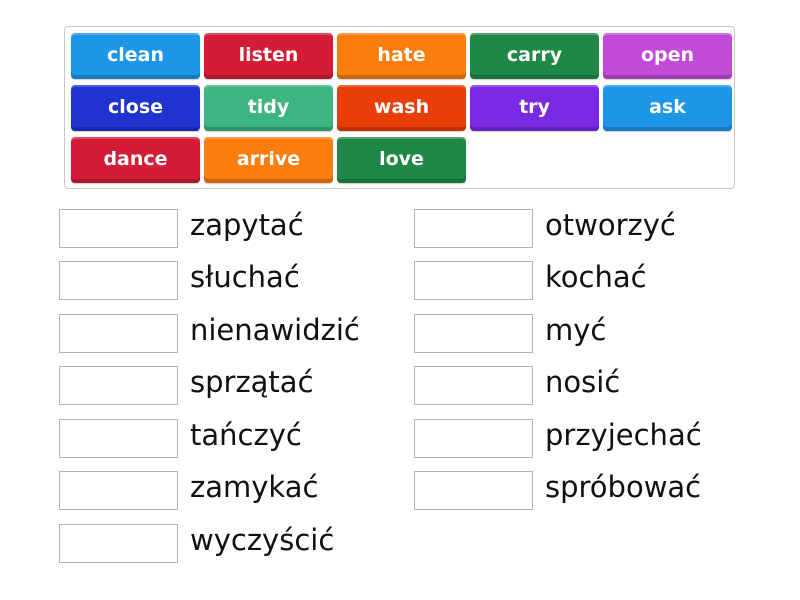 The width and height of the screenshot is (800, 600). I want to click on word-tile-wash: wash, so click(401, 108).